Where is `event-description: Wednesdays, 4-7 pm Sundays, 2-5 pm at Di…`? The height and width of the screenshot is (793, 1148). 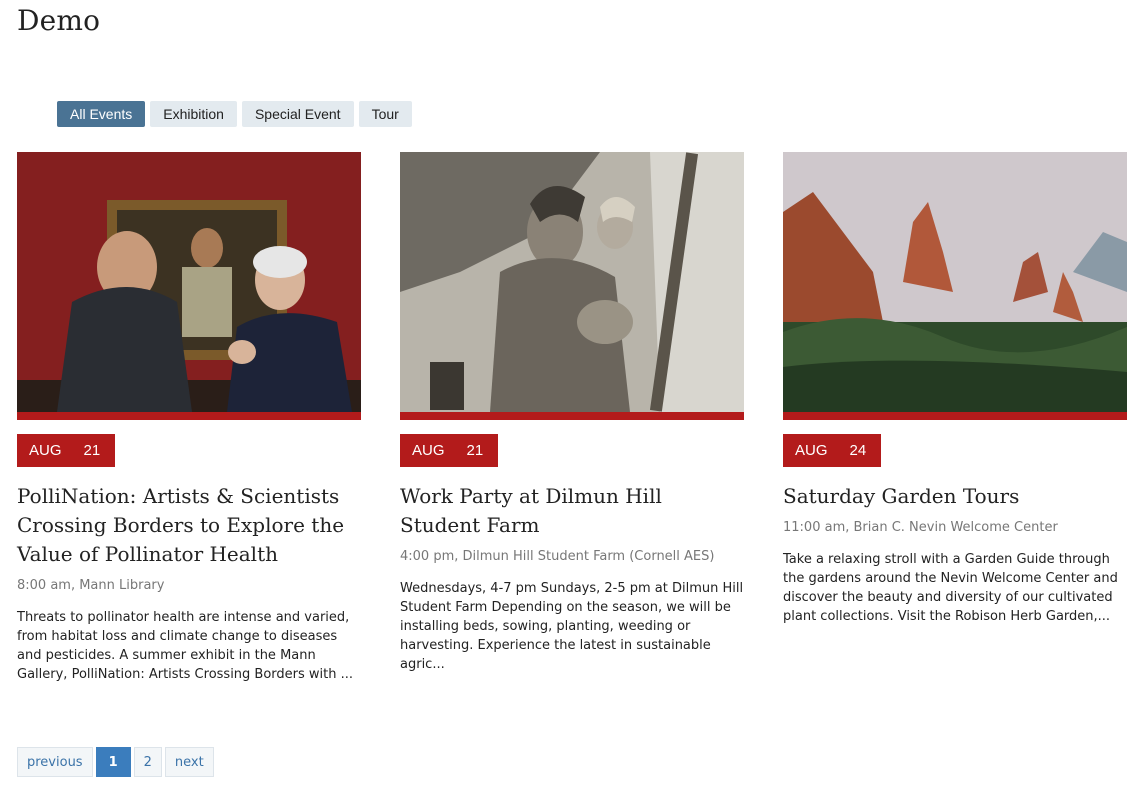
event-description: Wednesdays, 4-7 pm Sundays, 2-5 pm at Di… is located at coordinates (572, 626).